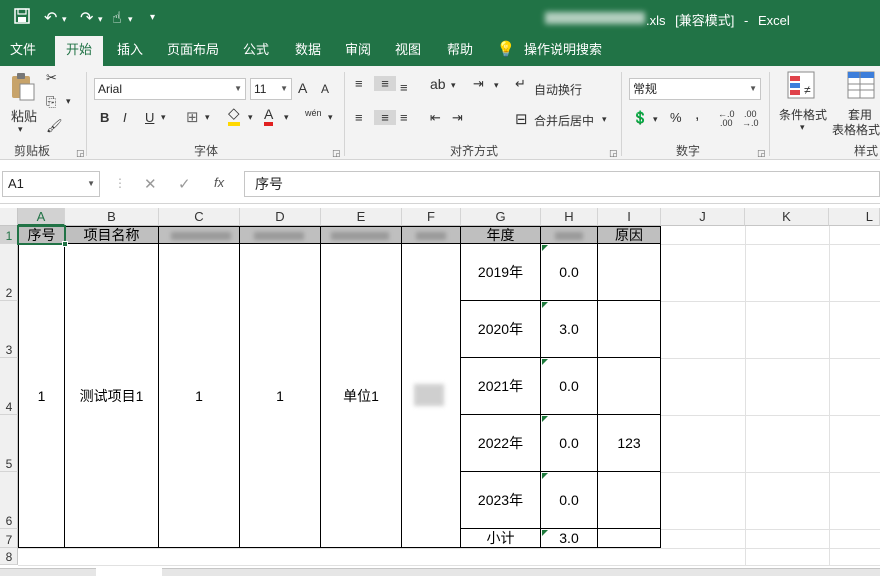 This screenshot has width=880, height=576. Describe the element at coordinates (250, 117) in the screenshot. I see `fill-color-dropdown-icon: ▾` at that location.